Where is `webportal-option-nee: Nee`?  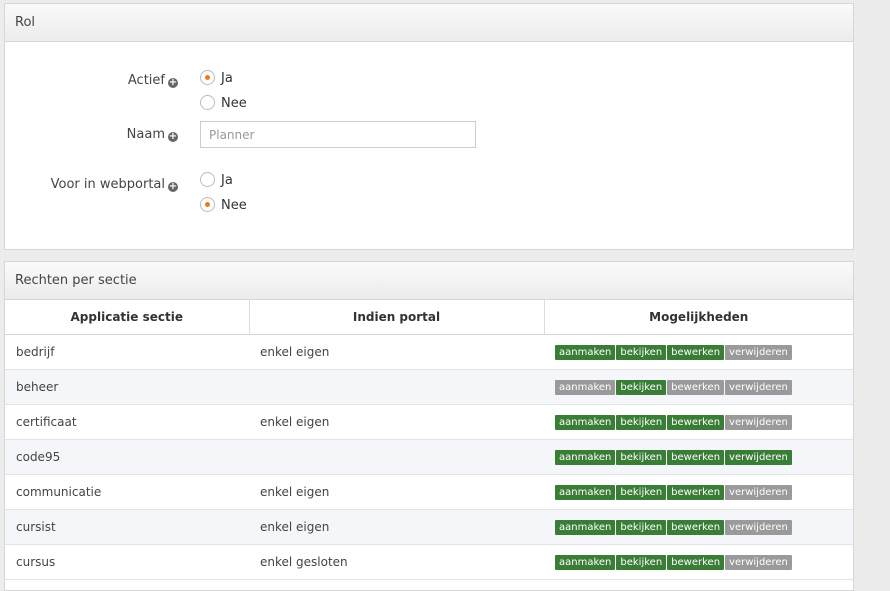 webportal-option-nee: Nee is located at coordinates (223, 206).